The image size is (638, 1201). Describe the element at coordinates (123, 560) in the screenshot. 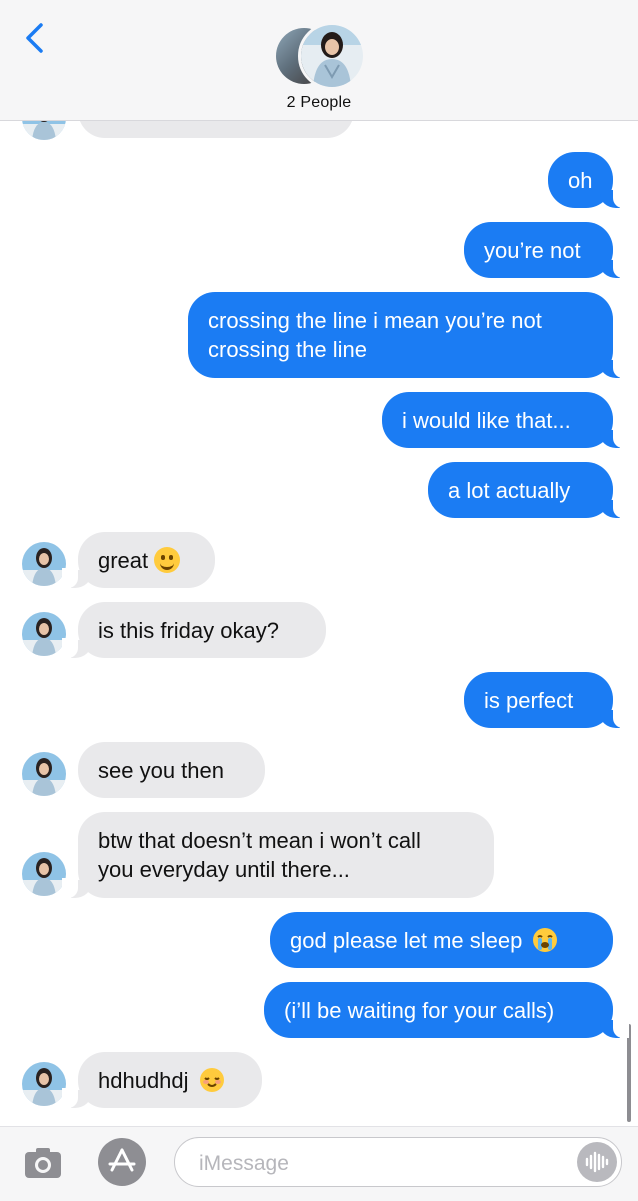

I see `message-text: great` at that location.